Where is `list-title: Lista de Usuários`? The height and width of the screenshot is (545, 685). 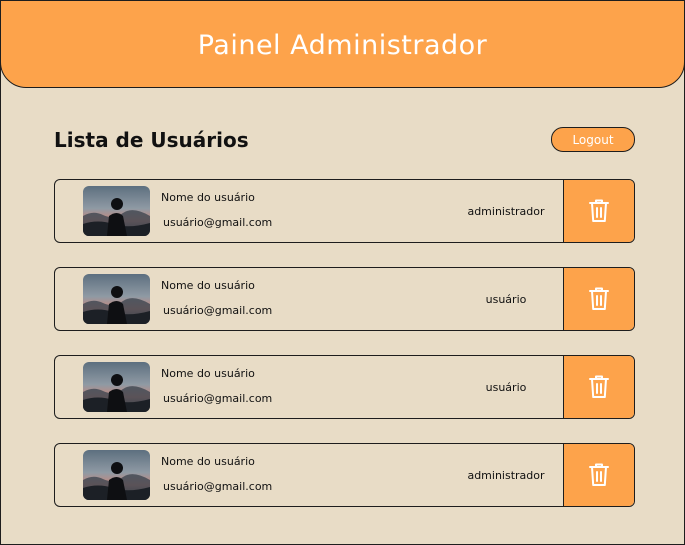
list-title: Lista de Usuários is located at coordinates (151, 140).